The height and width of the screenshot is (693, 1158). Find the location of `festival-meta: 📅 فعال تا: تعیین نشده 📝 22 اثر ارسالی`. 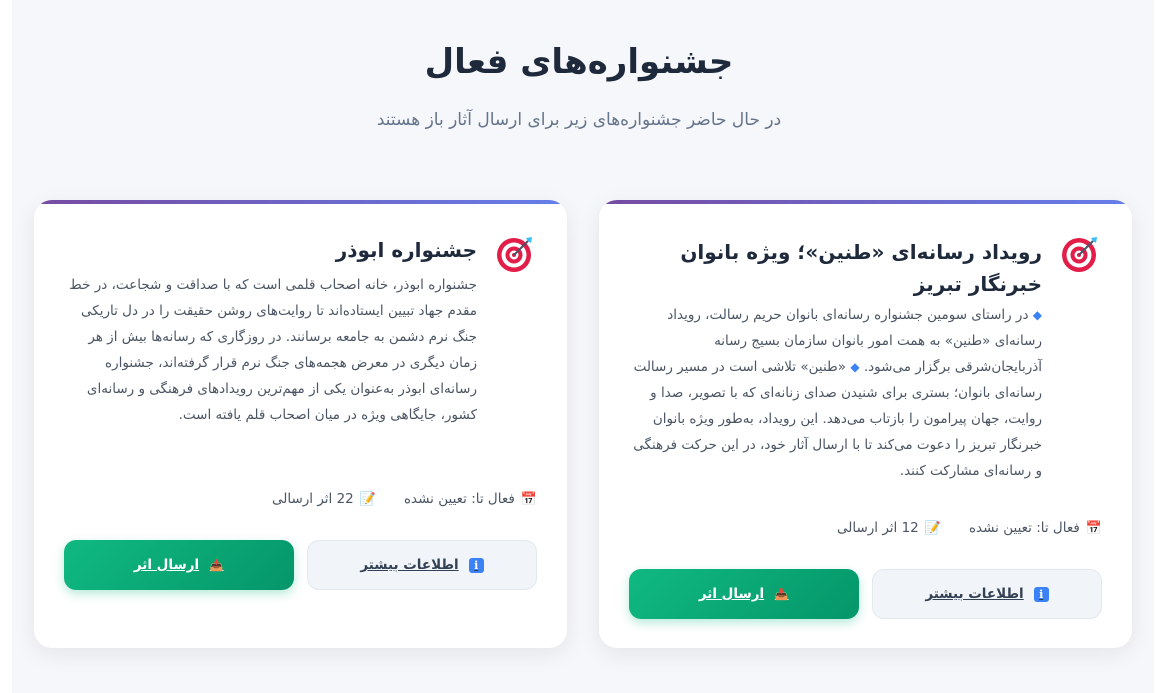

festival-meta: 📅 فعال تا: تعیین نشده 📝 22 اثر ارسالی is located at coordinates (404, 499).